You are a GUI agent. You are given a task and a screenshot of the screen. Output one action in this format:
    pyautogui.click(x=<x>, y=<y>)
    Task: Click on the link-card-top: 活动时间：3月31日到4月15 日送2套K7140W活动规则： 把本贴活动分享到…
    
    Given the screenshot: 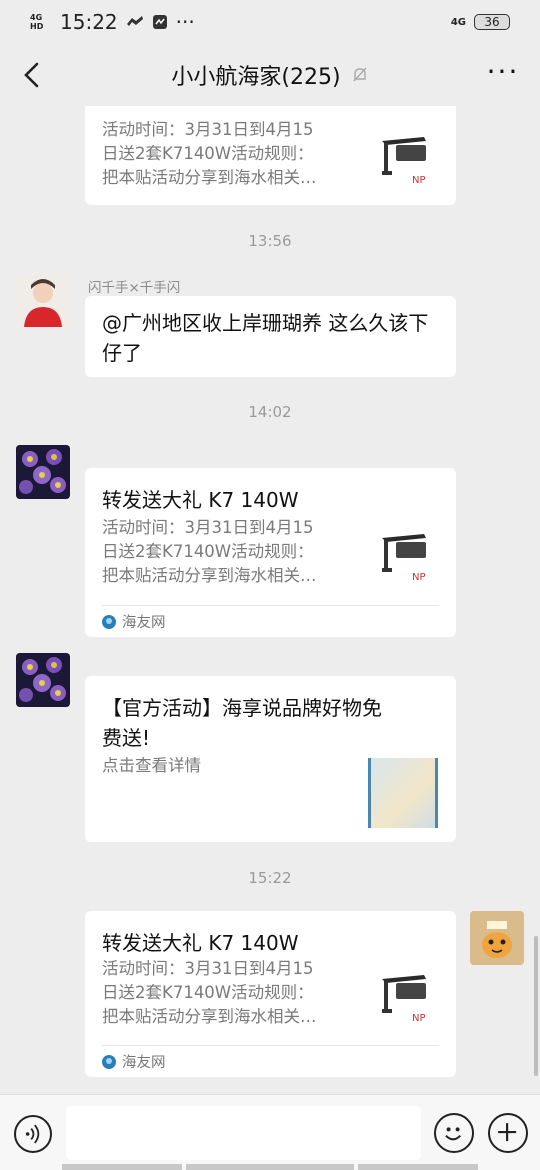 What is the action you would take?
    pyautogui.click(x=270, y=155)
    